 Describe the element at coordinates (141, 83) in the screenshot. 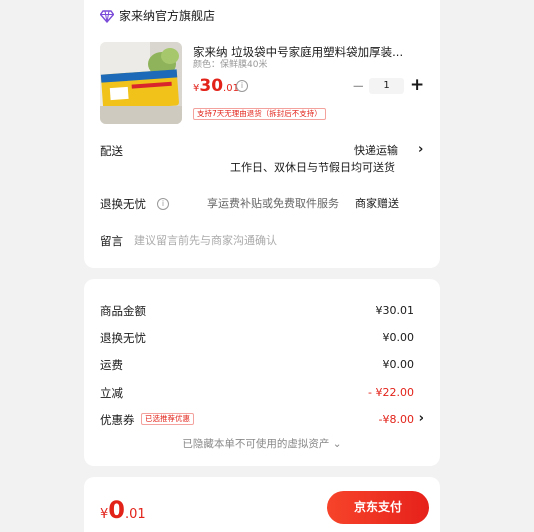

I see `product-thumbnail` at that location.